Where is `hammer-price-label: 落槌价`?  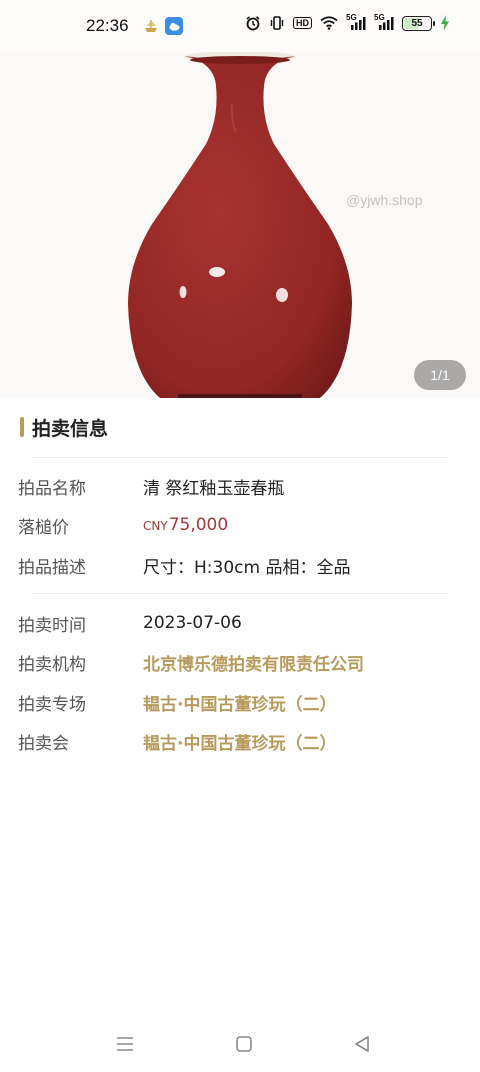
hammer-price-label: 落槌价 is located at coordinates (43, 527).